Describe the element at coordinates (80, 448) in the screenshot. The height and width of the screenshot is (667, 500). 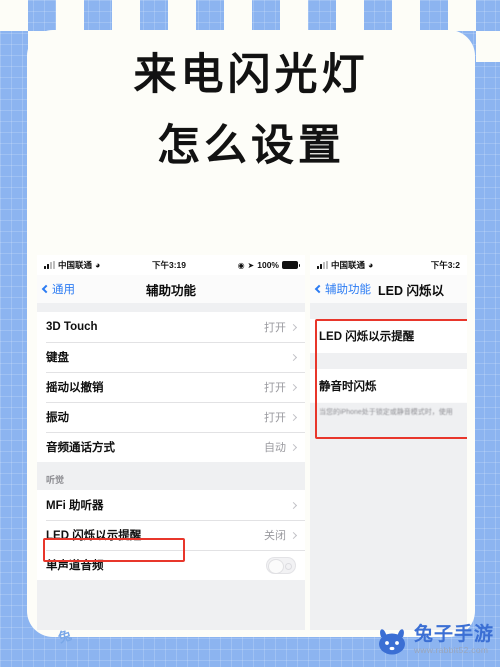
I see `row-label: 音频通话方式` at that location.